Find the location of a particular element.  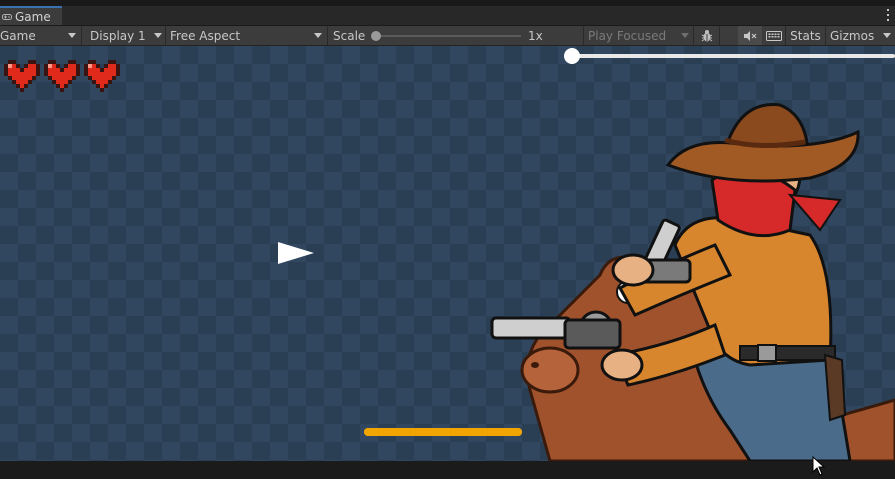

more-options-icon is located at coordinates (889, 15).